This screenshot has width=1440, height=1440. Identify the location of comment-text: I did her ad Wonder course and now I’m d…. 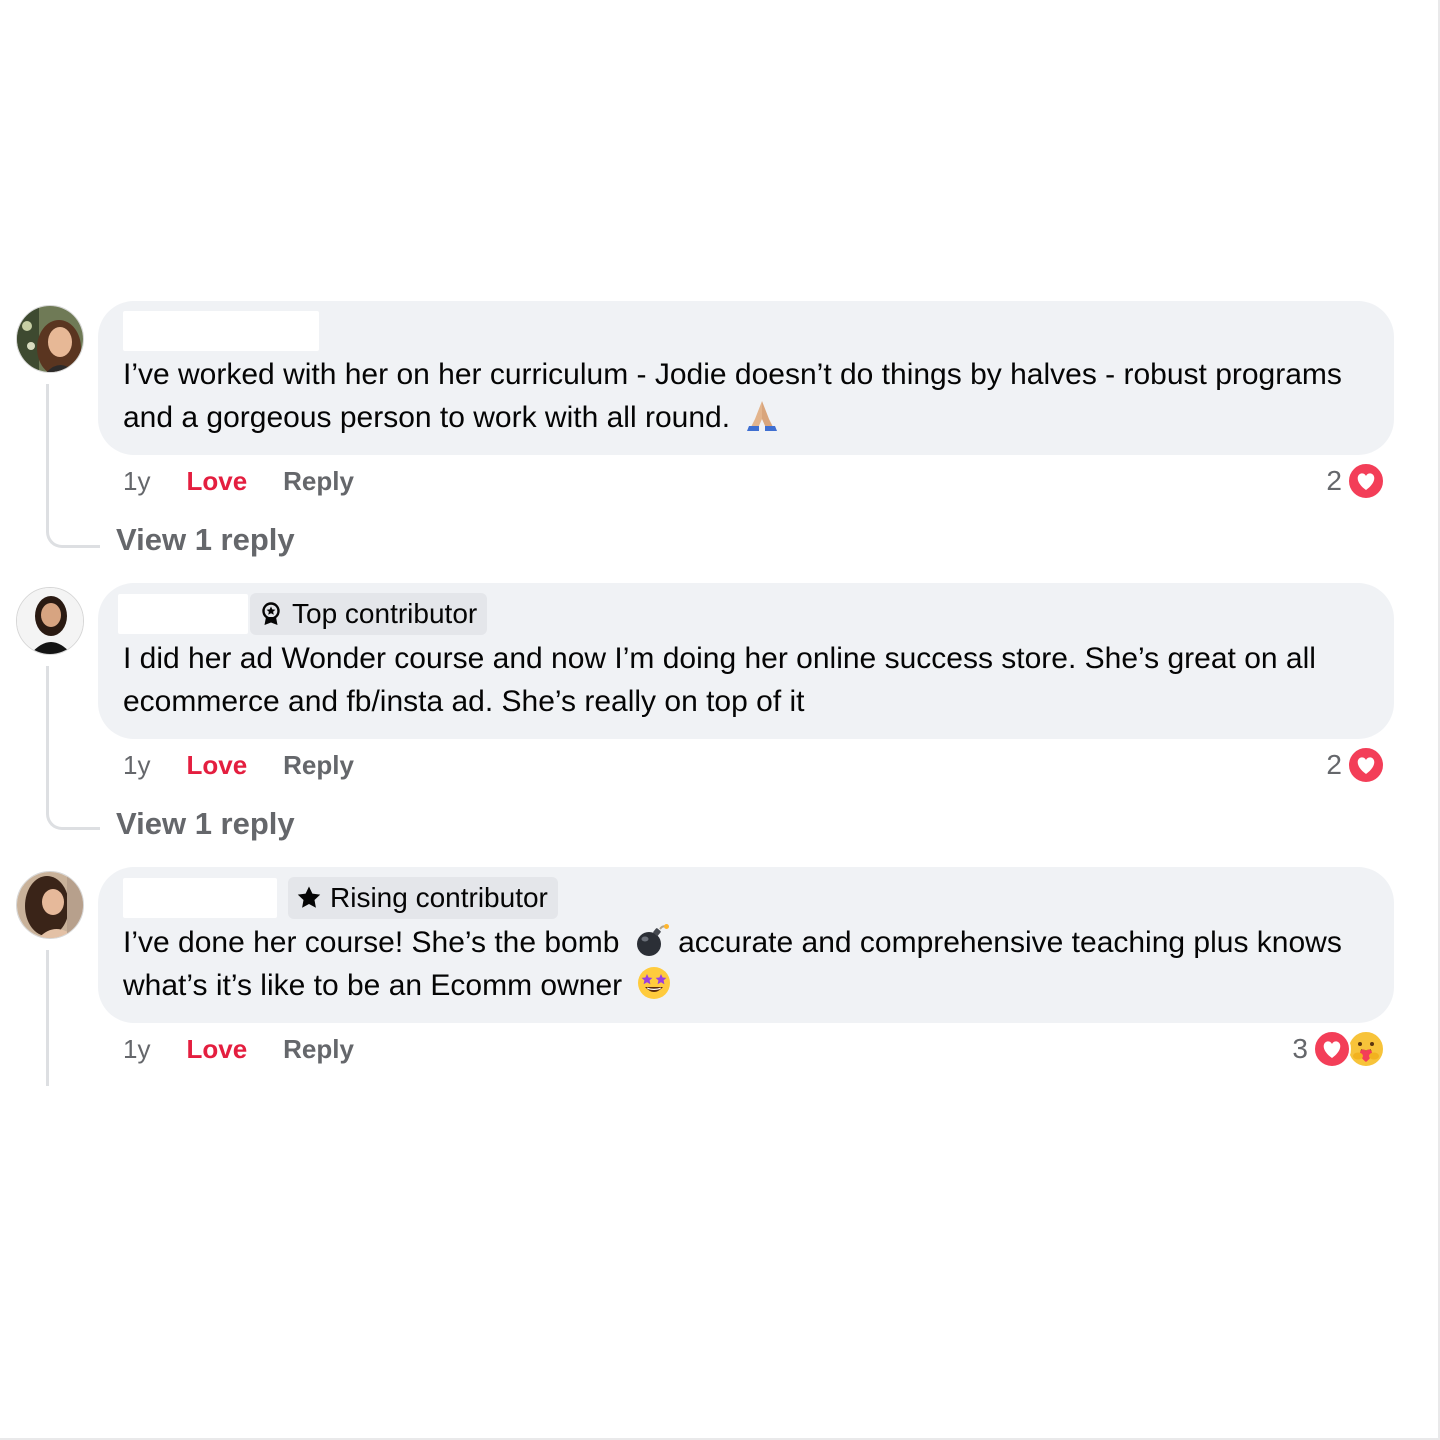
(719, 680).